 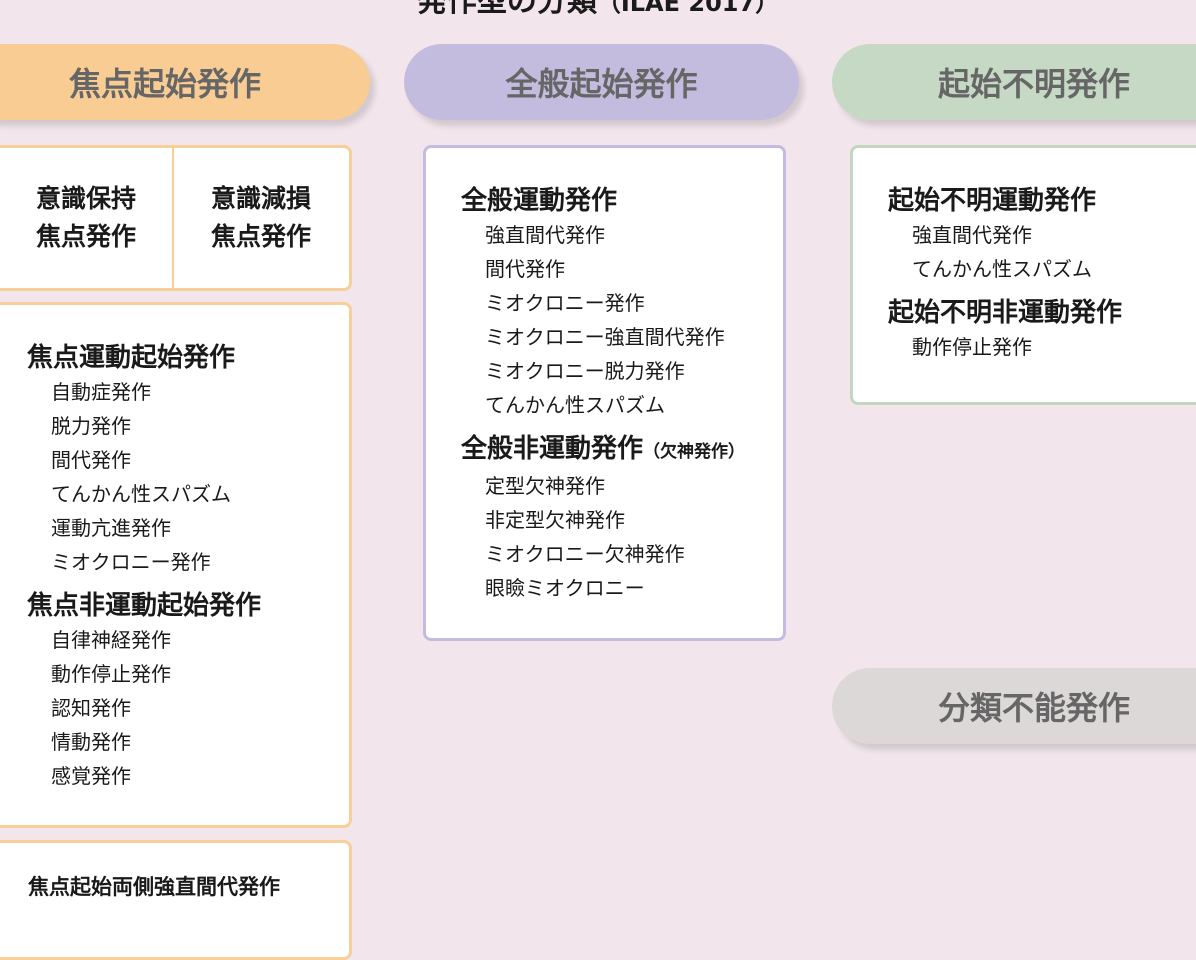 What do you see at coordinates (176, 218) in the screenshot?
I see `focal-awareness-box: 意識保持 焦点発作 意識減損 焦点発作` at bounding box center [176, 218].